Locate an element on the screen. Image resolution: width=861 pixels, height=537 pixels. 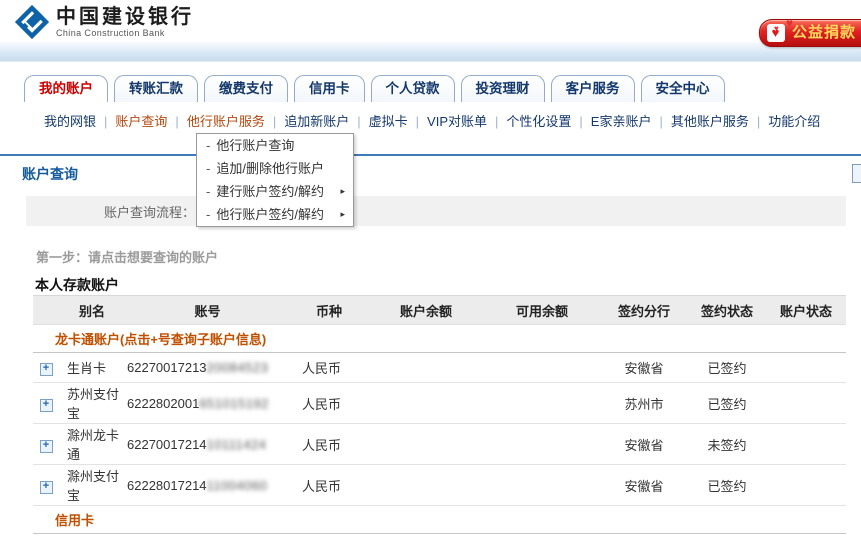
dropdown-item-label: 追加/删除他行账户 is located at coordinates (270, 168).